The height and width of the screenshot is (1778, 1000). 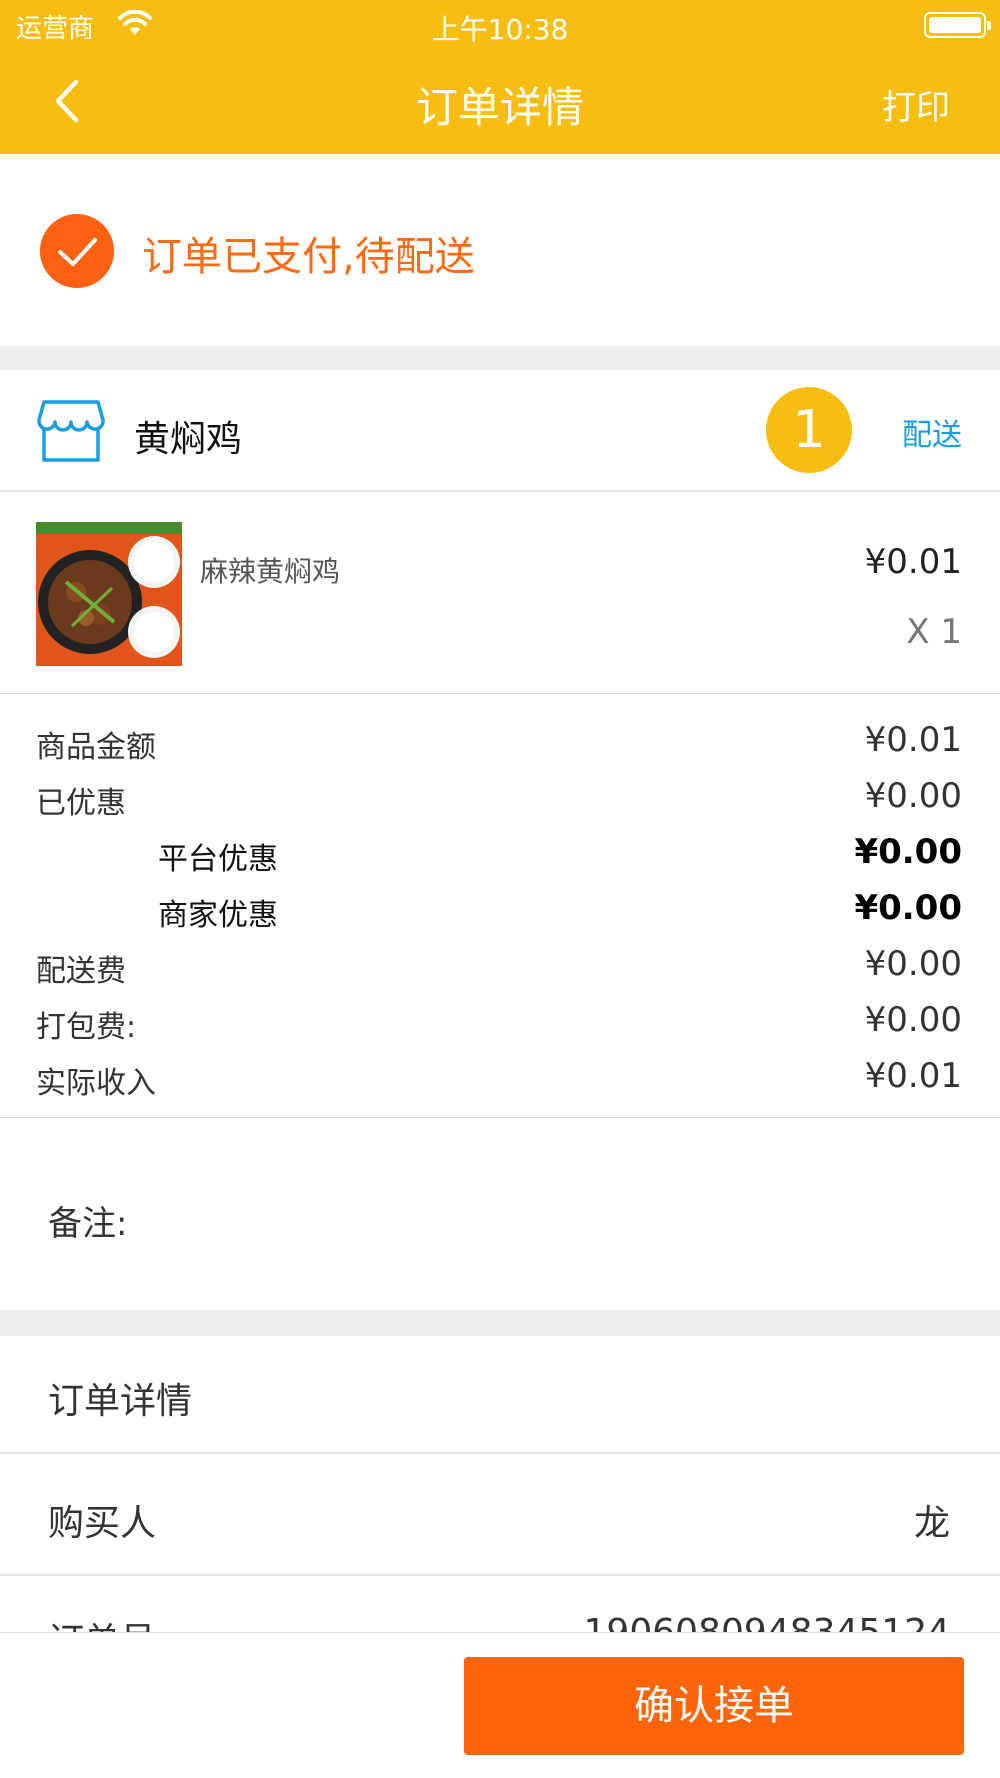 I want to click on battery-icon, so click(x=957, y=25).